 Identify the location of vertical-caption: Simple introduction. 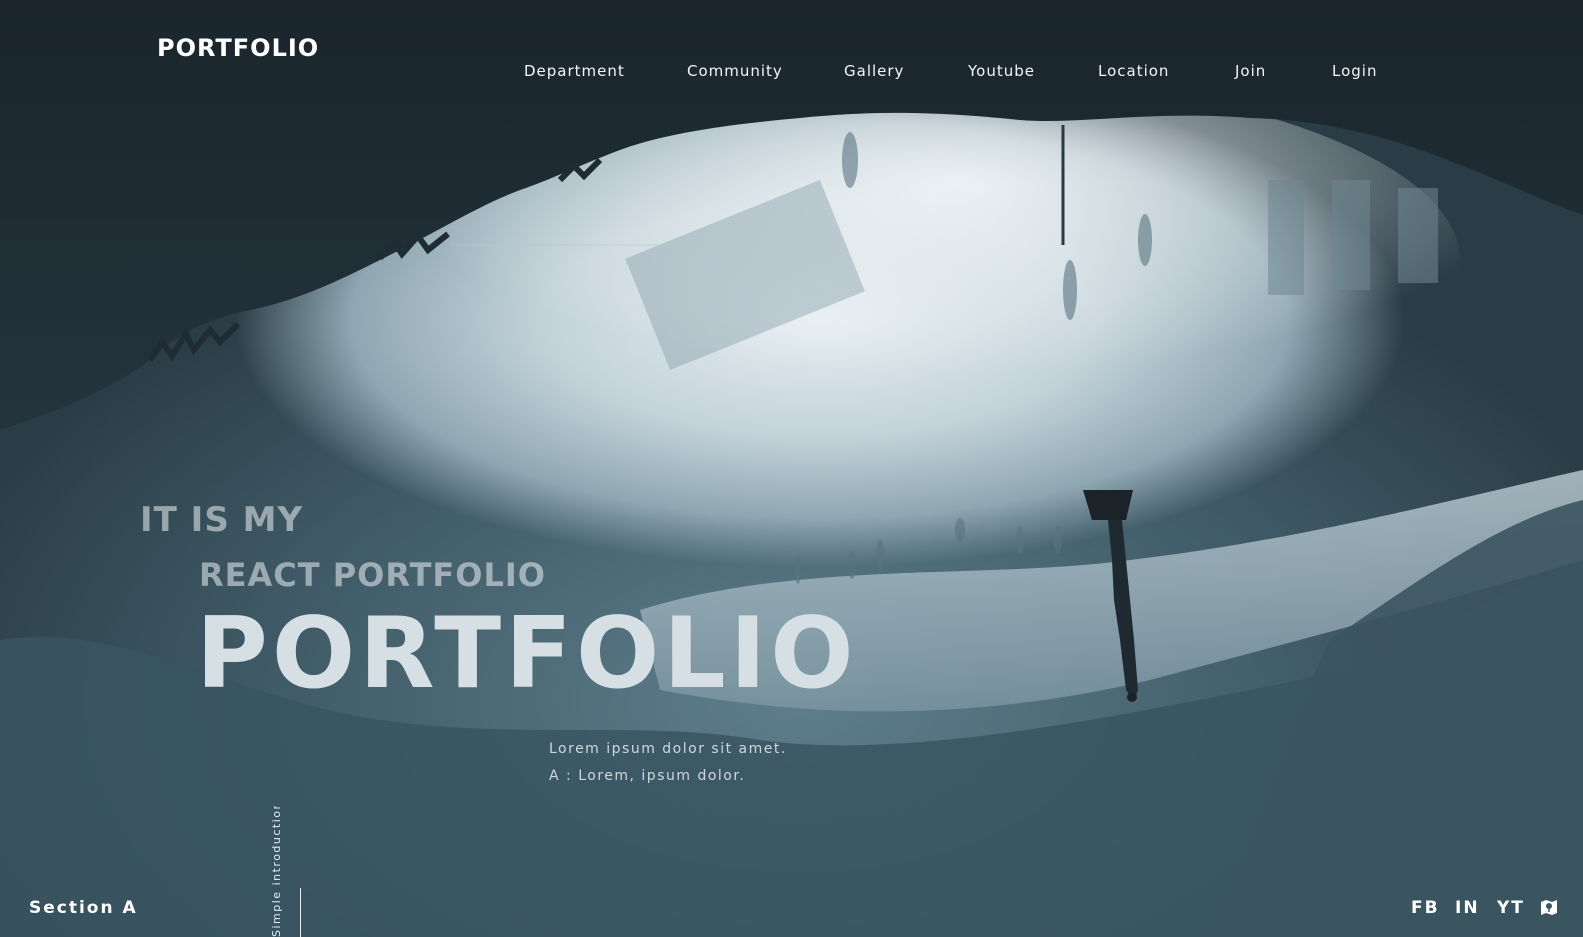
(276, 871).